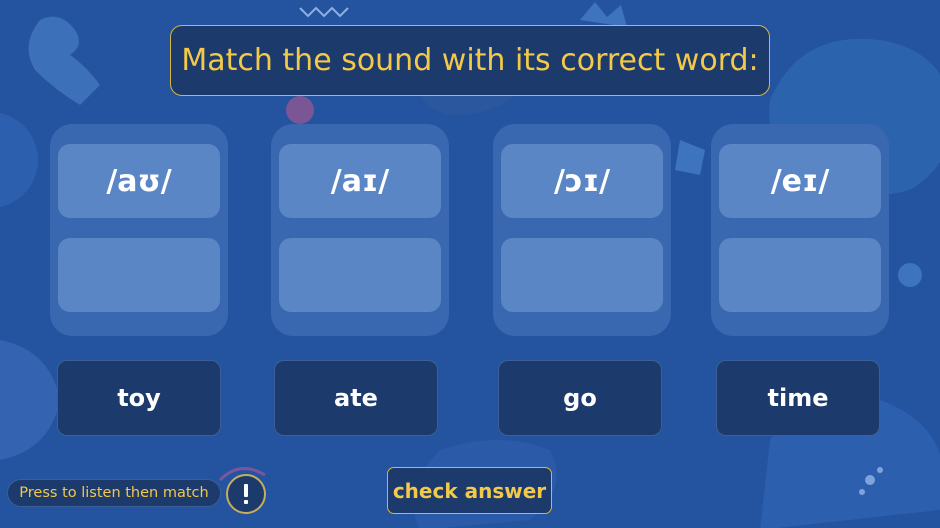 This screenshot has height=528, width=940. What do you see at coordinates (798, 398) in the screenshot?
I see `word-card-time: time` at bounding box center [798, 398].